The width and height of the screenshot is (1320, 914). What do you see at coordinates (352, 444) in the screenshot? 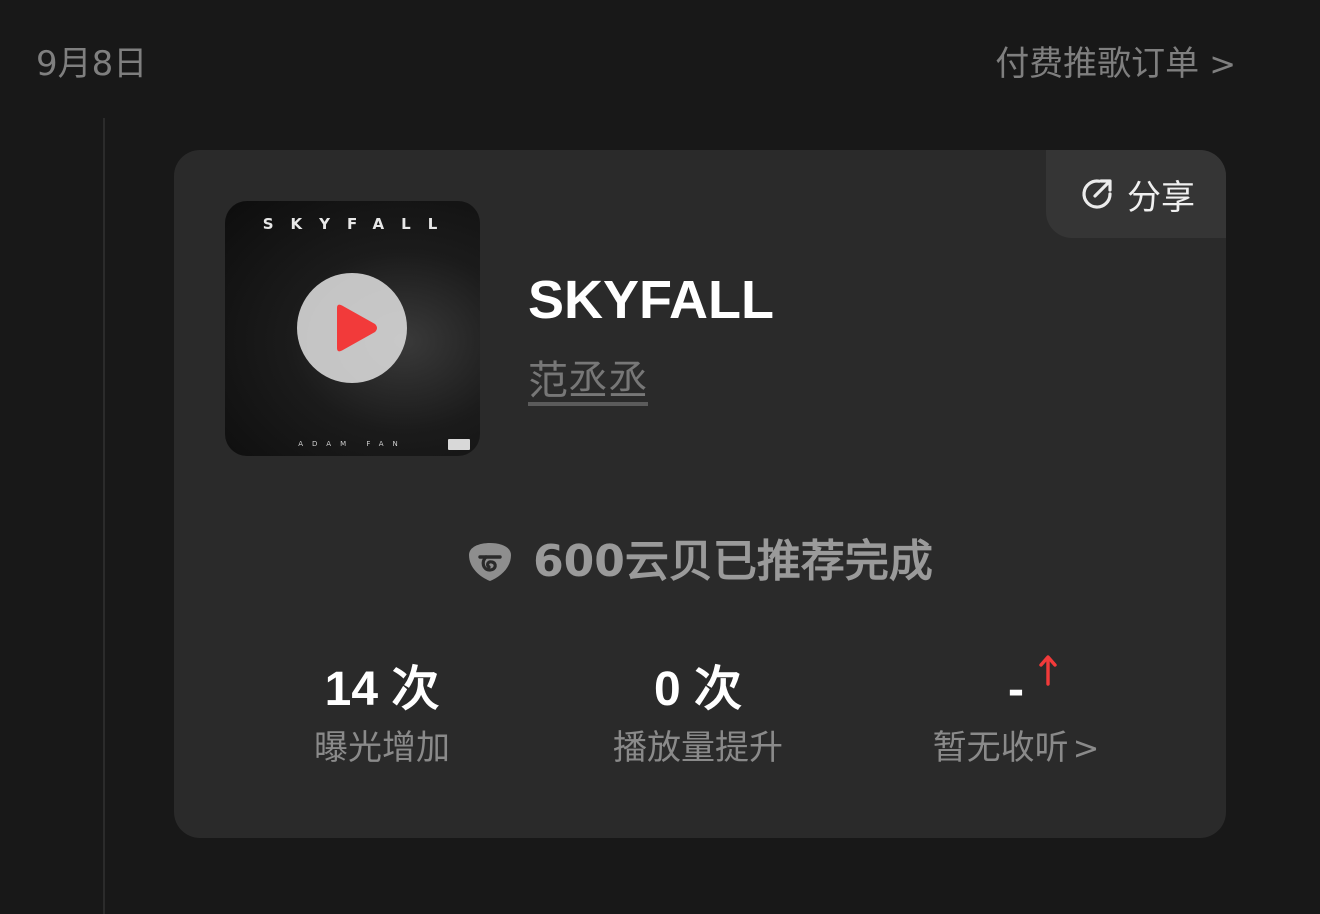
I see `cover-artist: ADAM FAN` at bounding box center [352, 444].